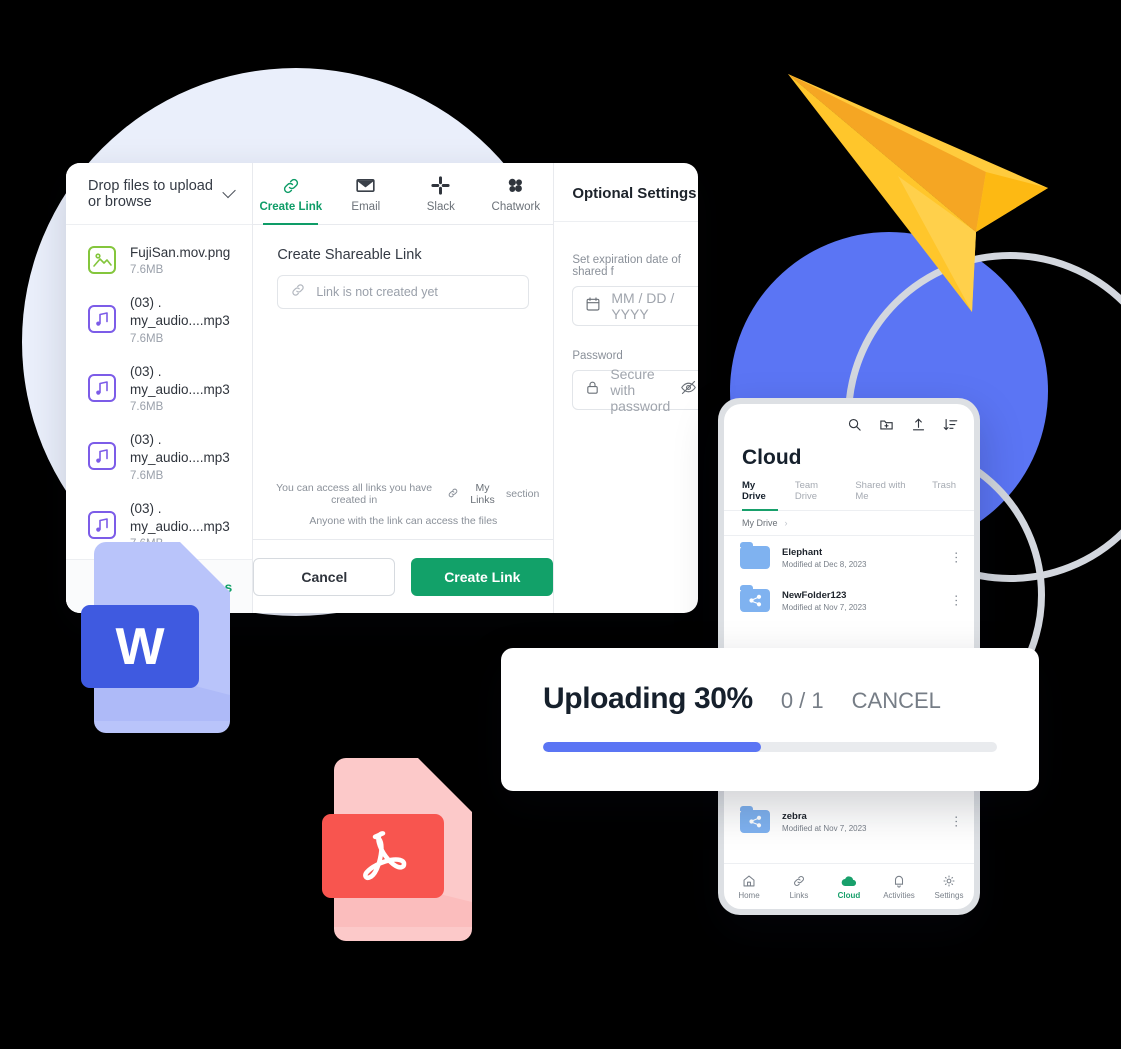 This screenshot has width=1121, height=1049. I want to click on item-meta: zebra Modified at Nov 7, 2023, so click(824, 822).